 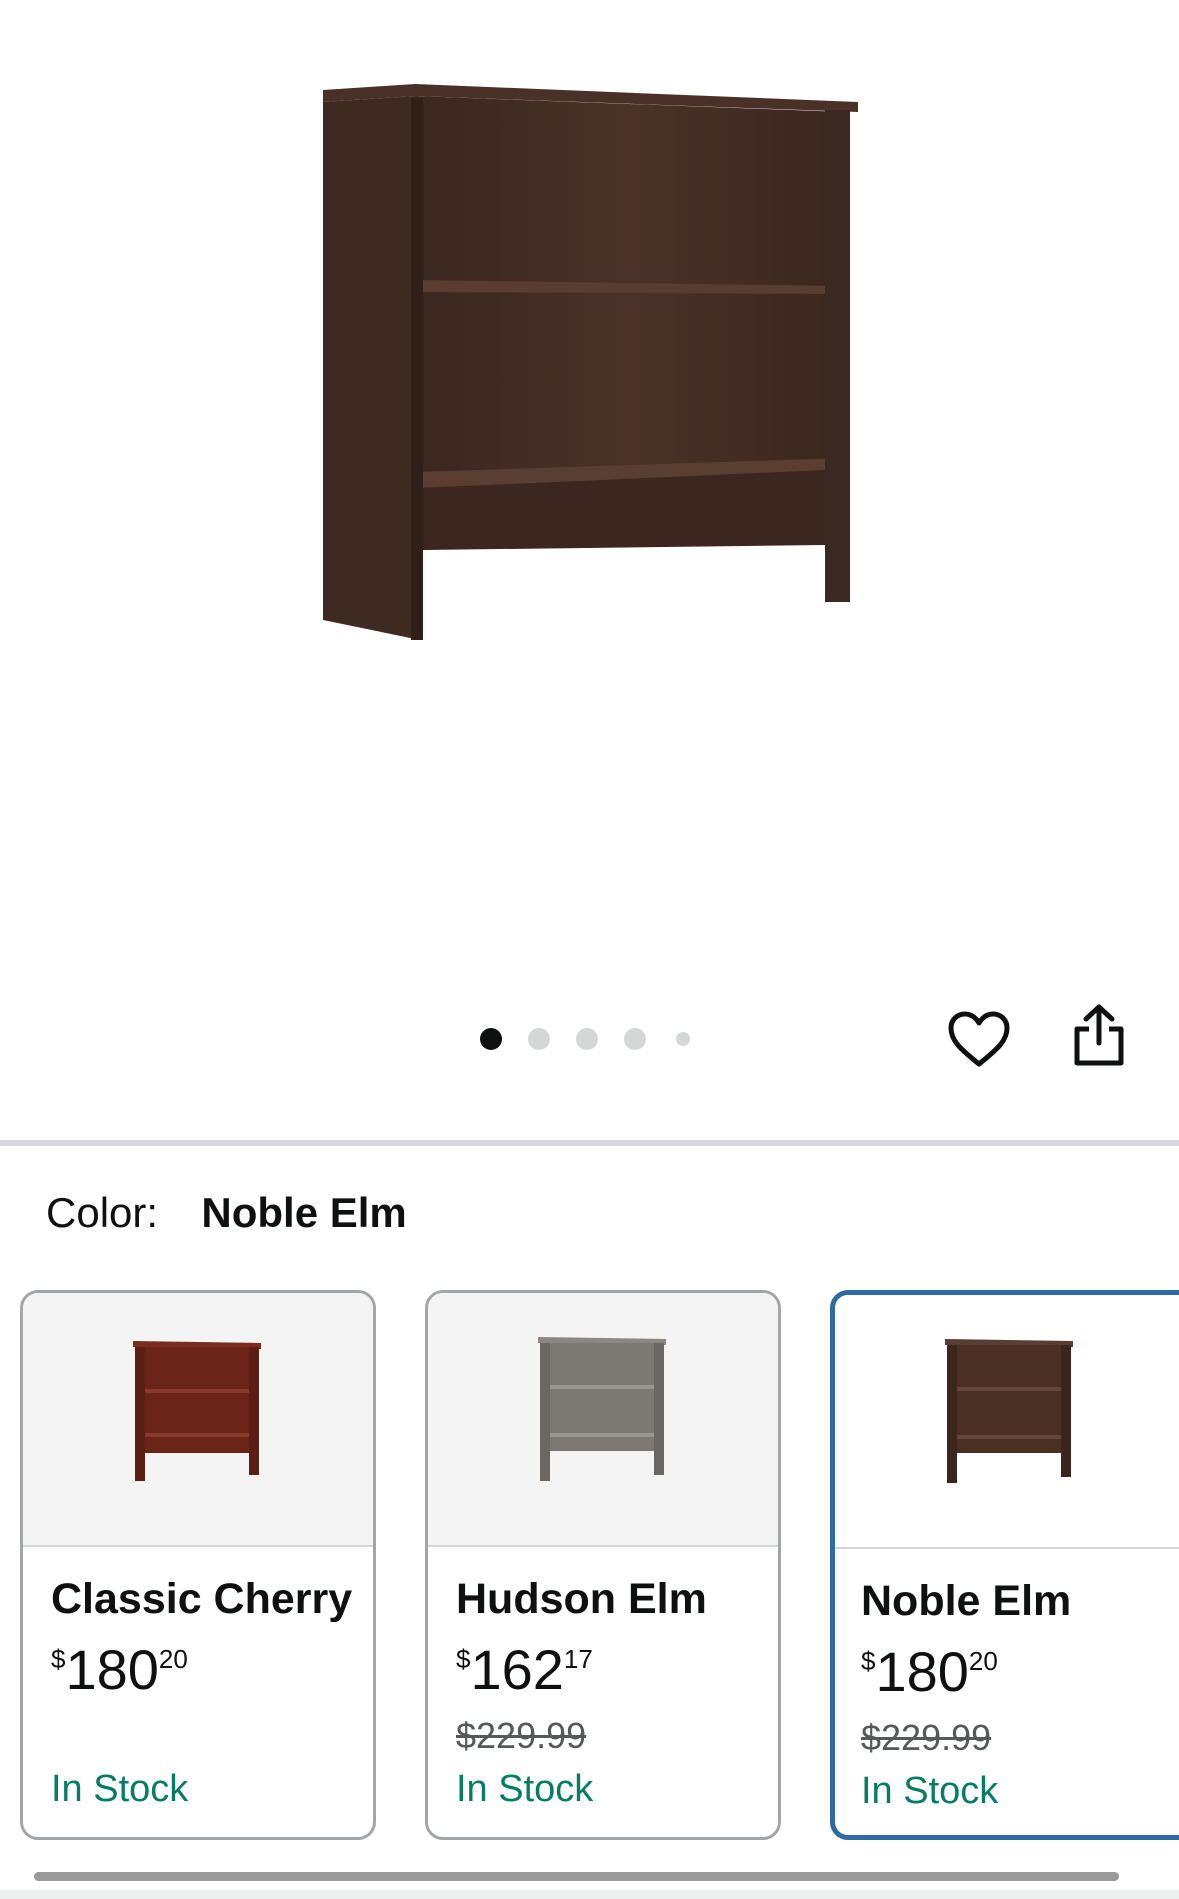 I want to click on color-selection-row: Color: Noble Elm, so click(x=226, y=1213).